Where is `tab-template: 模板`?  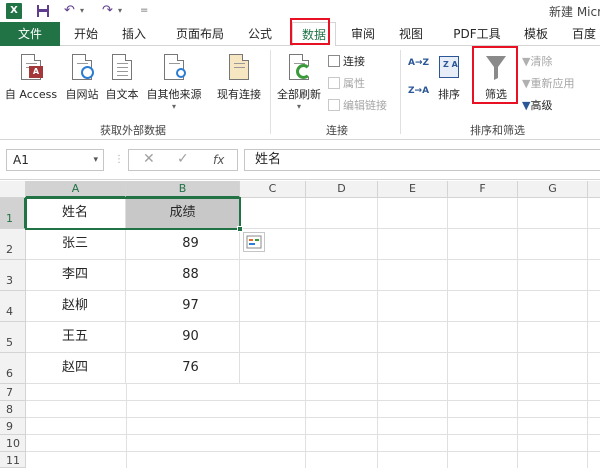
tab-template: 模板 is located at coordinates (536, 34).